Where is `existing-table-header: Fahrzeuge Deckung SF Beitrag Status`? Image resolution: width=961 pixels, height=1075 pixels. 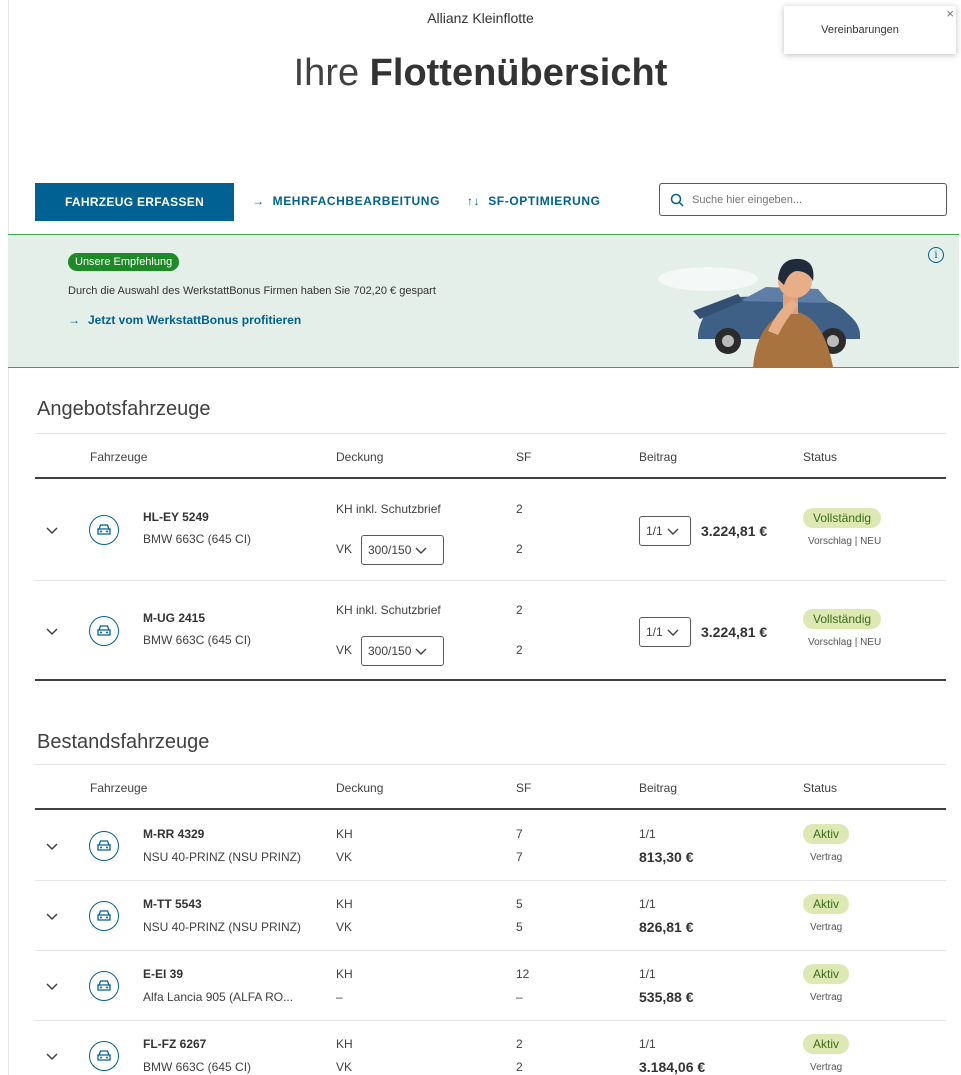 existing-table-header: Fahrzeuge Deckung SF Beitrag Status is located at coordinates (490, 787).